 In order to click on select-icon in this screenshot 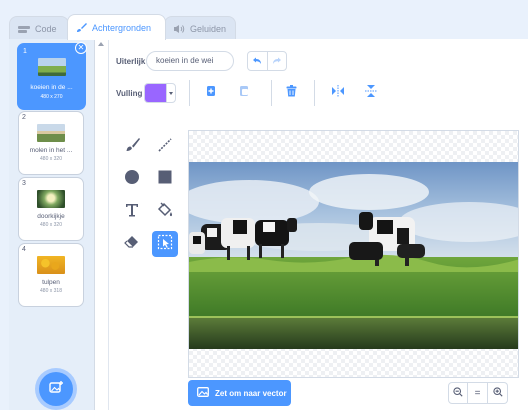, I will do `click(165, 244)`.